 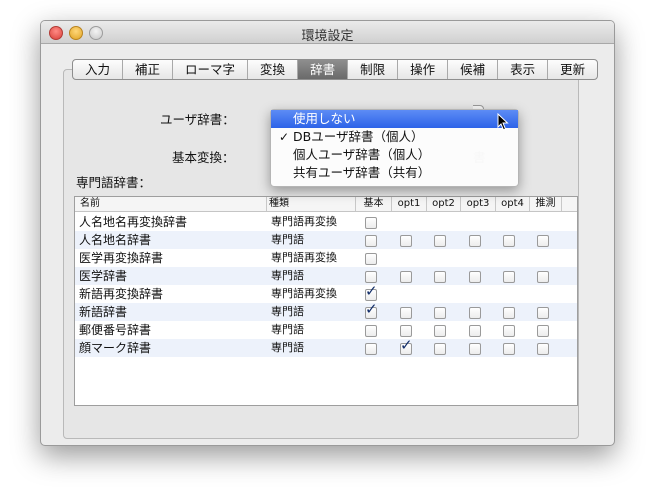 What do you see at coordinates (273, 69) in the screenshot?
I see `tab-3: 変換` at bounding box center [273, 69].